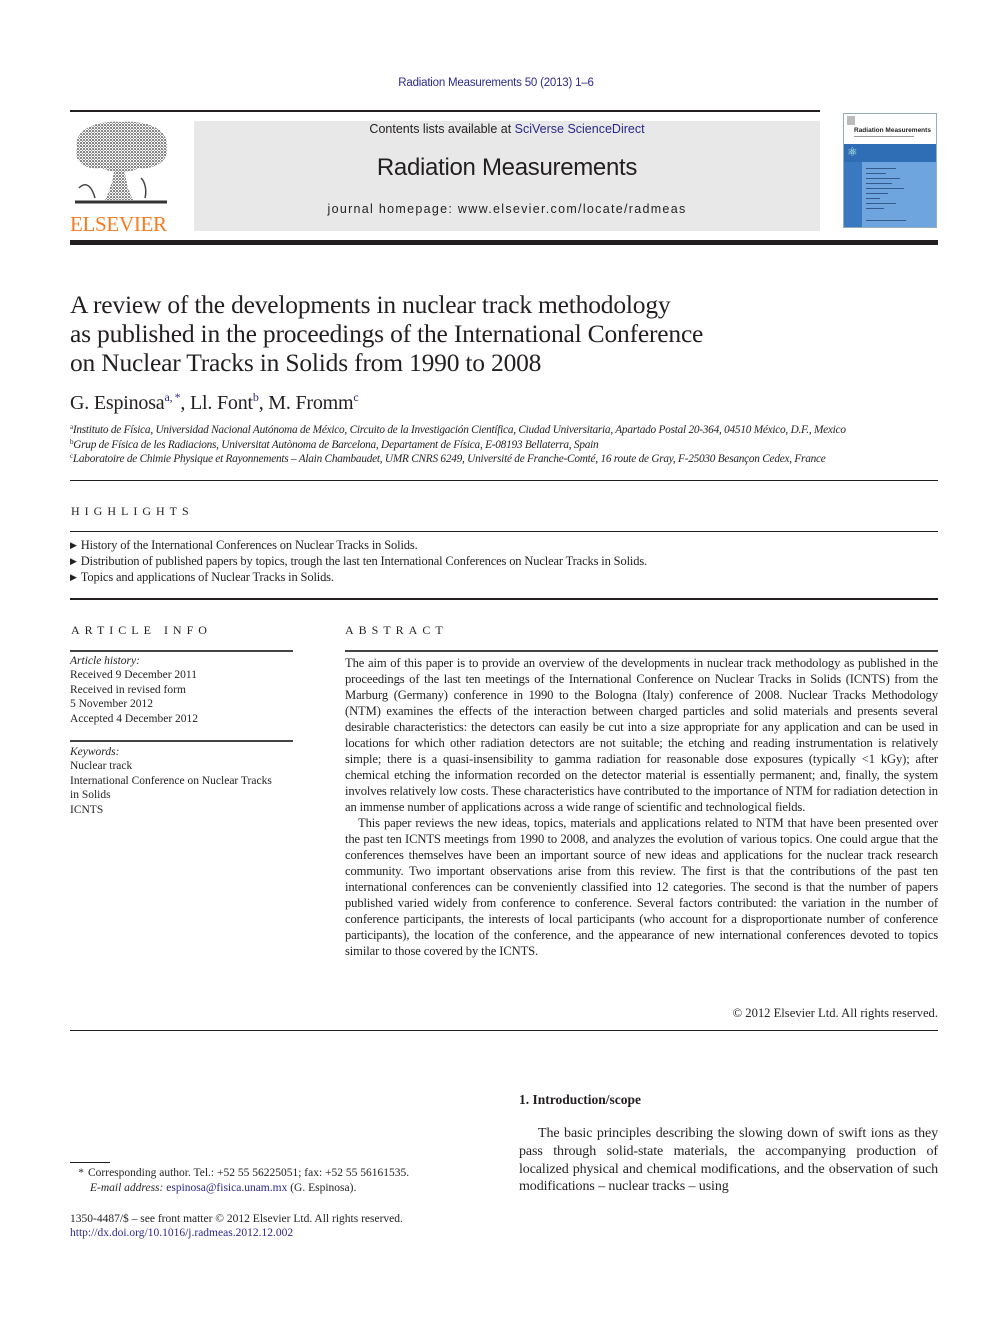  What do you see at coordinates (87, 809) in the screenshot?
I see `keyword: ICNTS` at bounding box center [87, 809].